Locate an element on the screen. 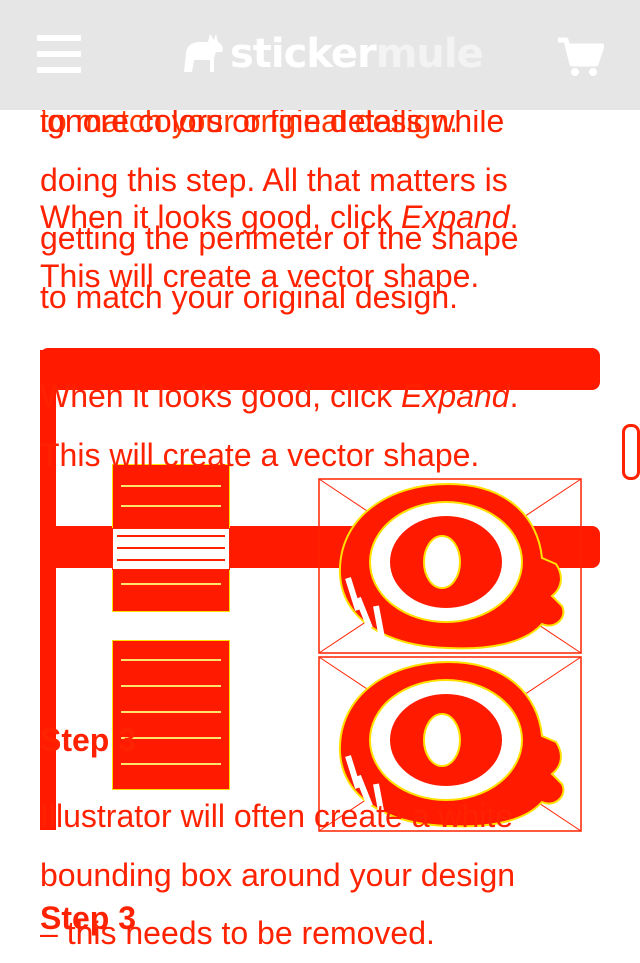 Image resolution: width=640 pixels, height=963 pixels. scrollbar-thumb is located at coordinates (631, 452).